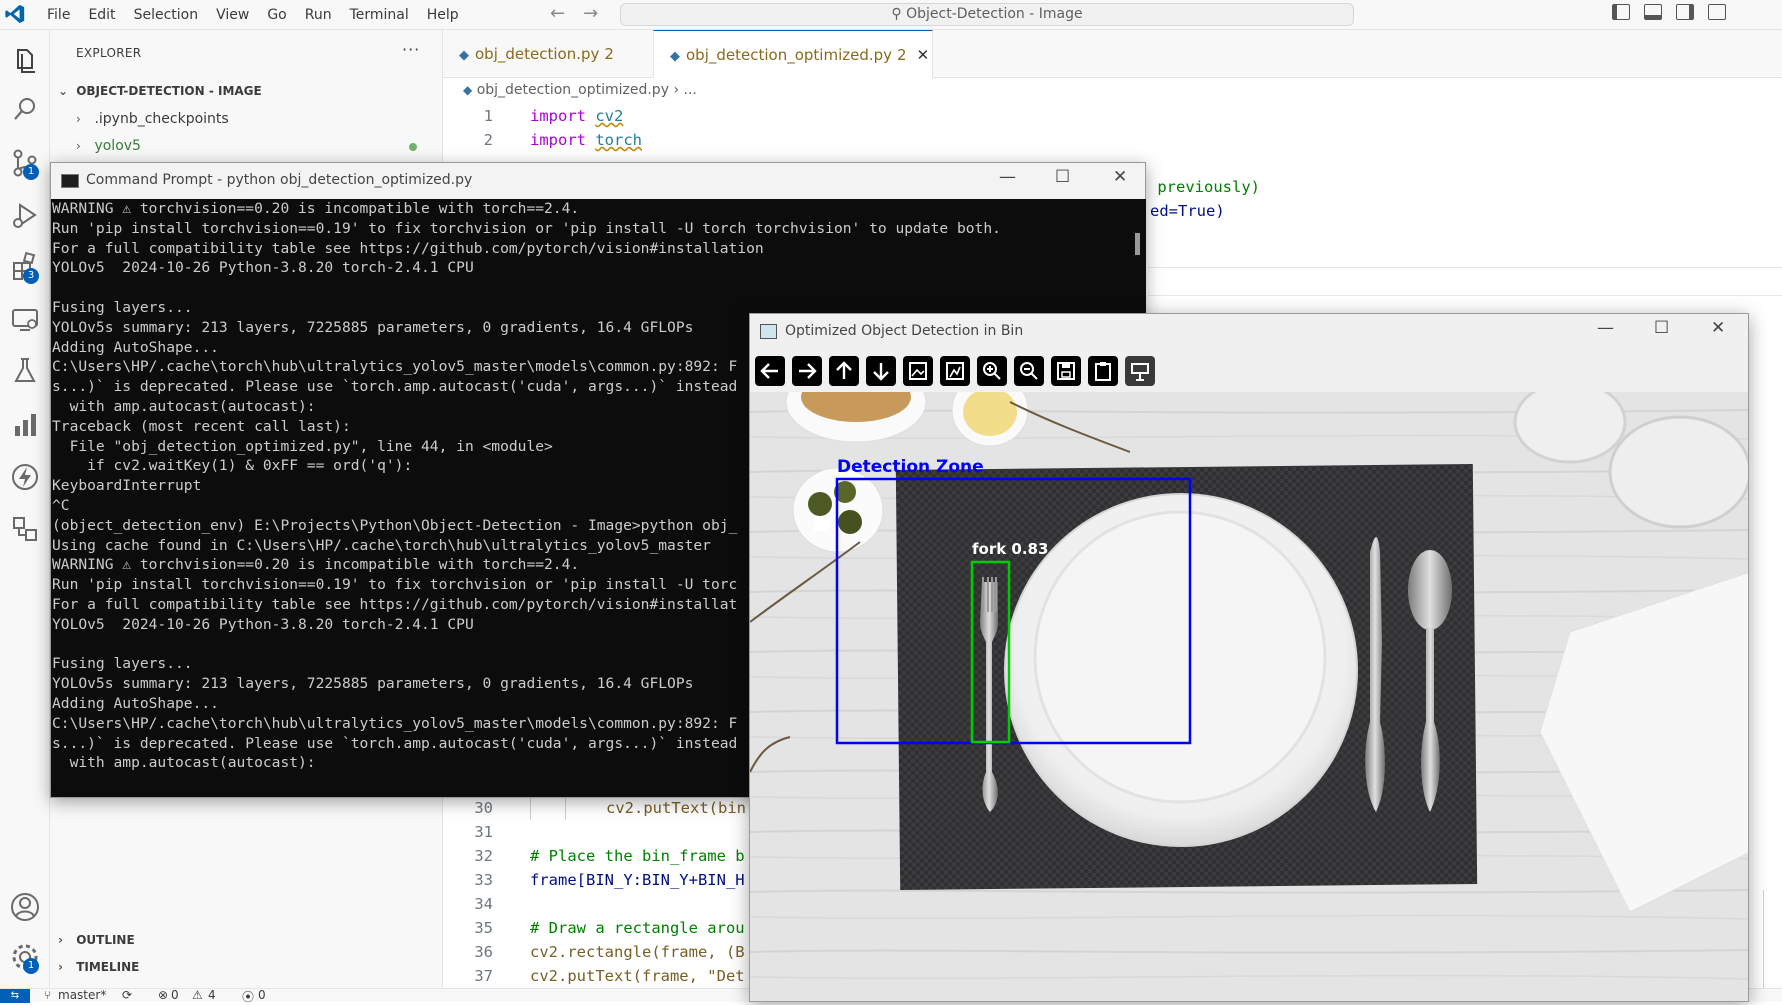  Describe the element at coordinates (994, 14) in the screenshot. I see `command-center-label: Object-Detection - Image` at that location.